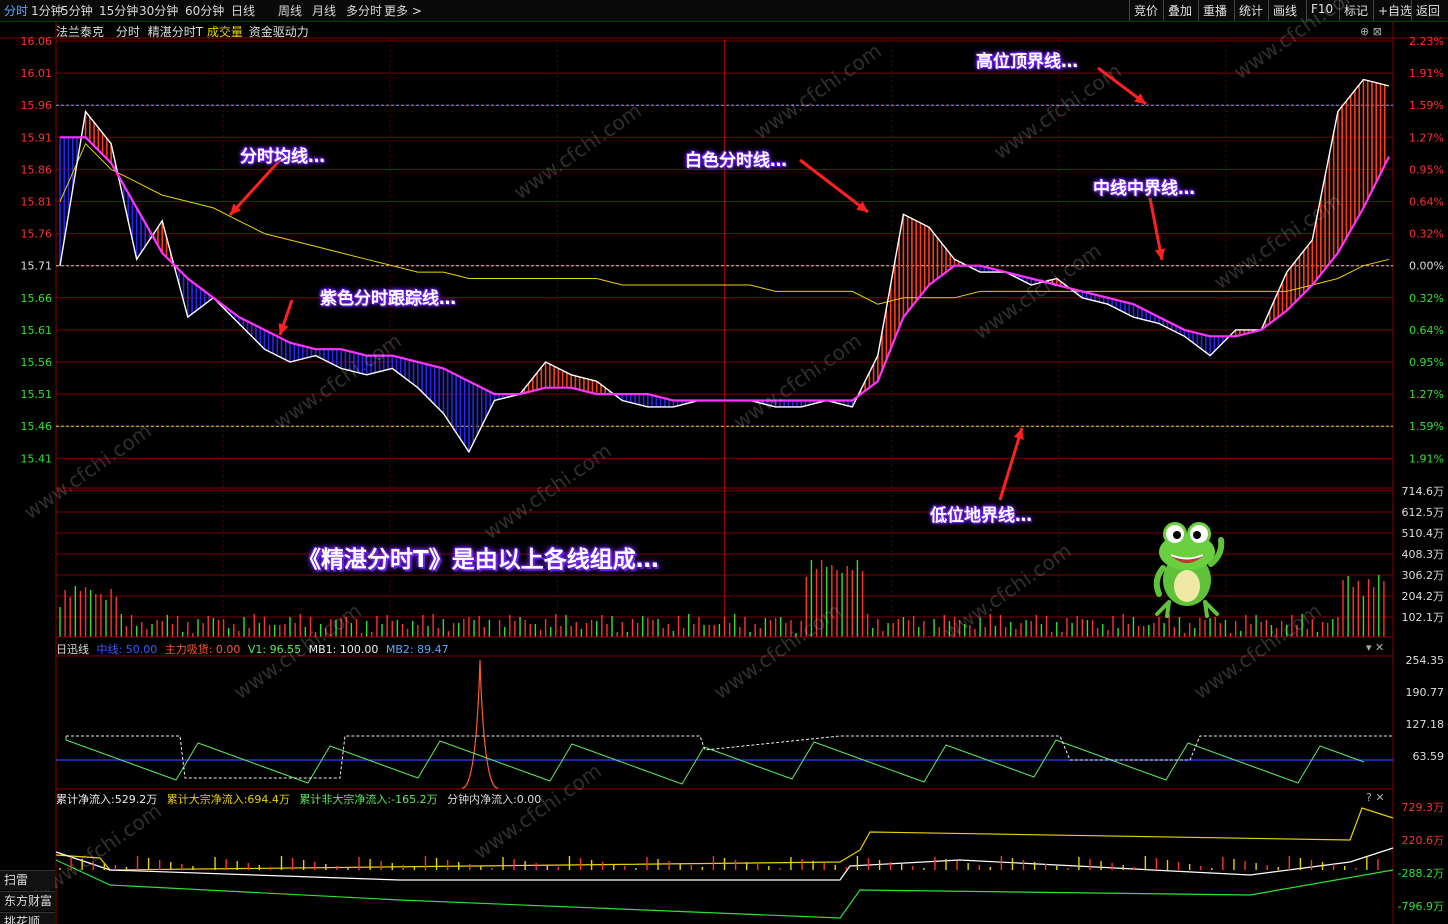  What do you see at coordinates (37, 73) in the screenshot?
I see `price-tick: 16.01` at bounding box center [37, 73].